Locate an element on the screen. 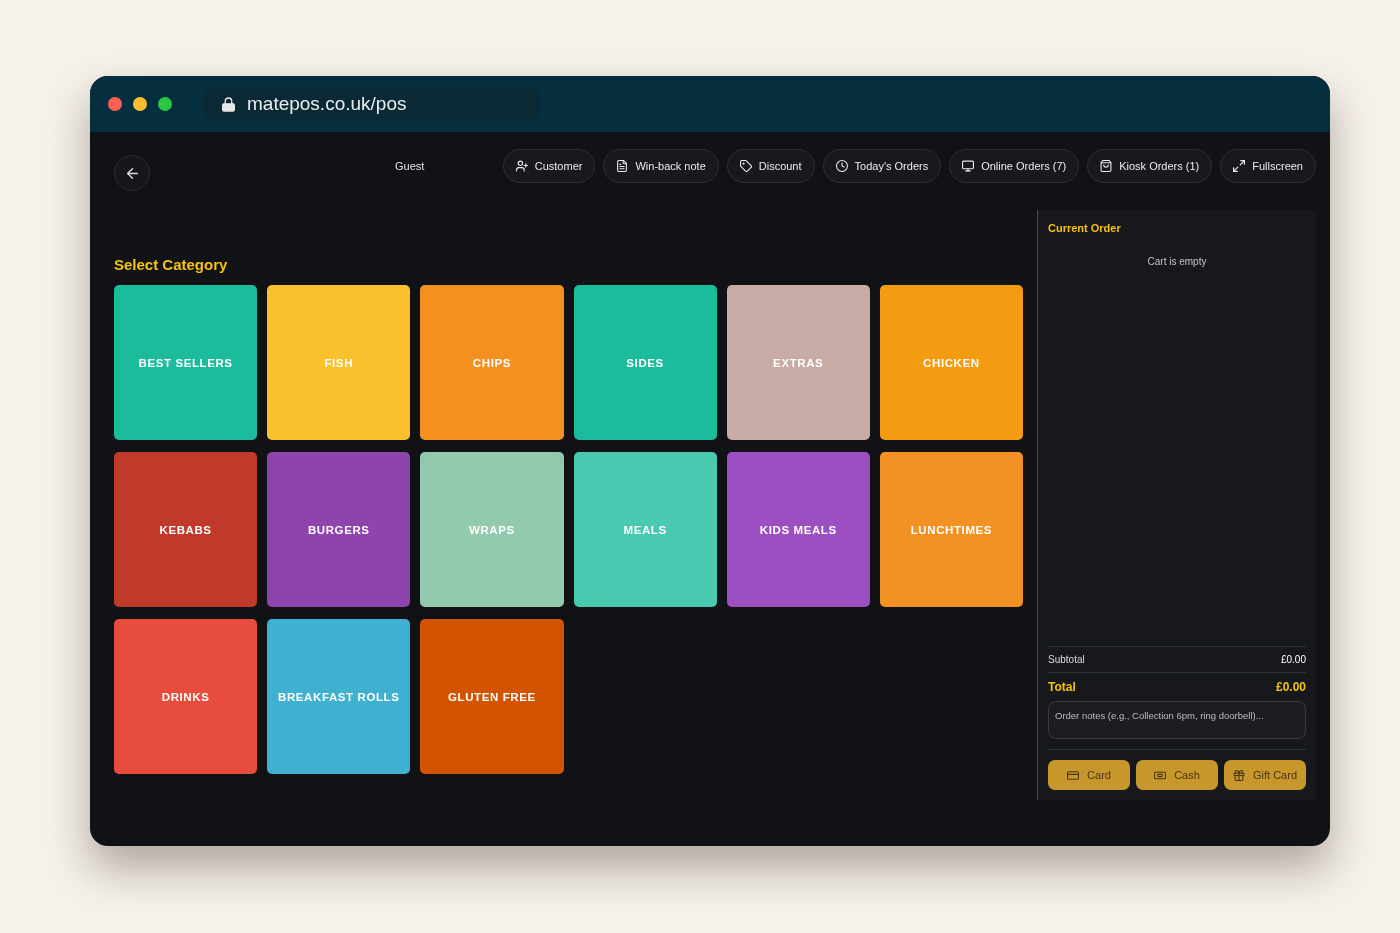  category-tile: GLUTEN FREE is located at coordinates (492, 696).